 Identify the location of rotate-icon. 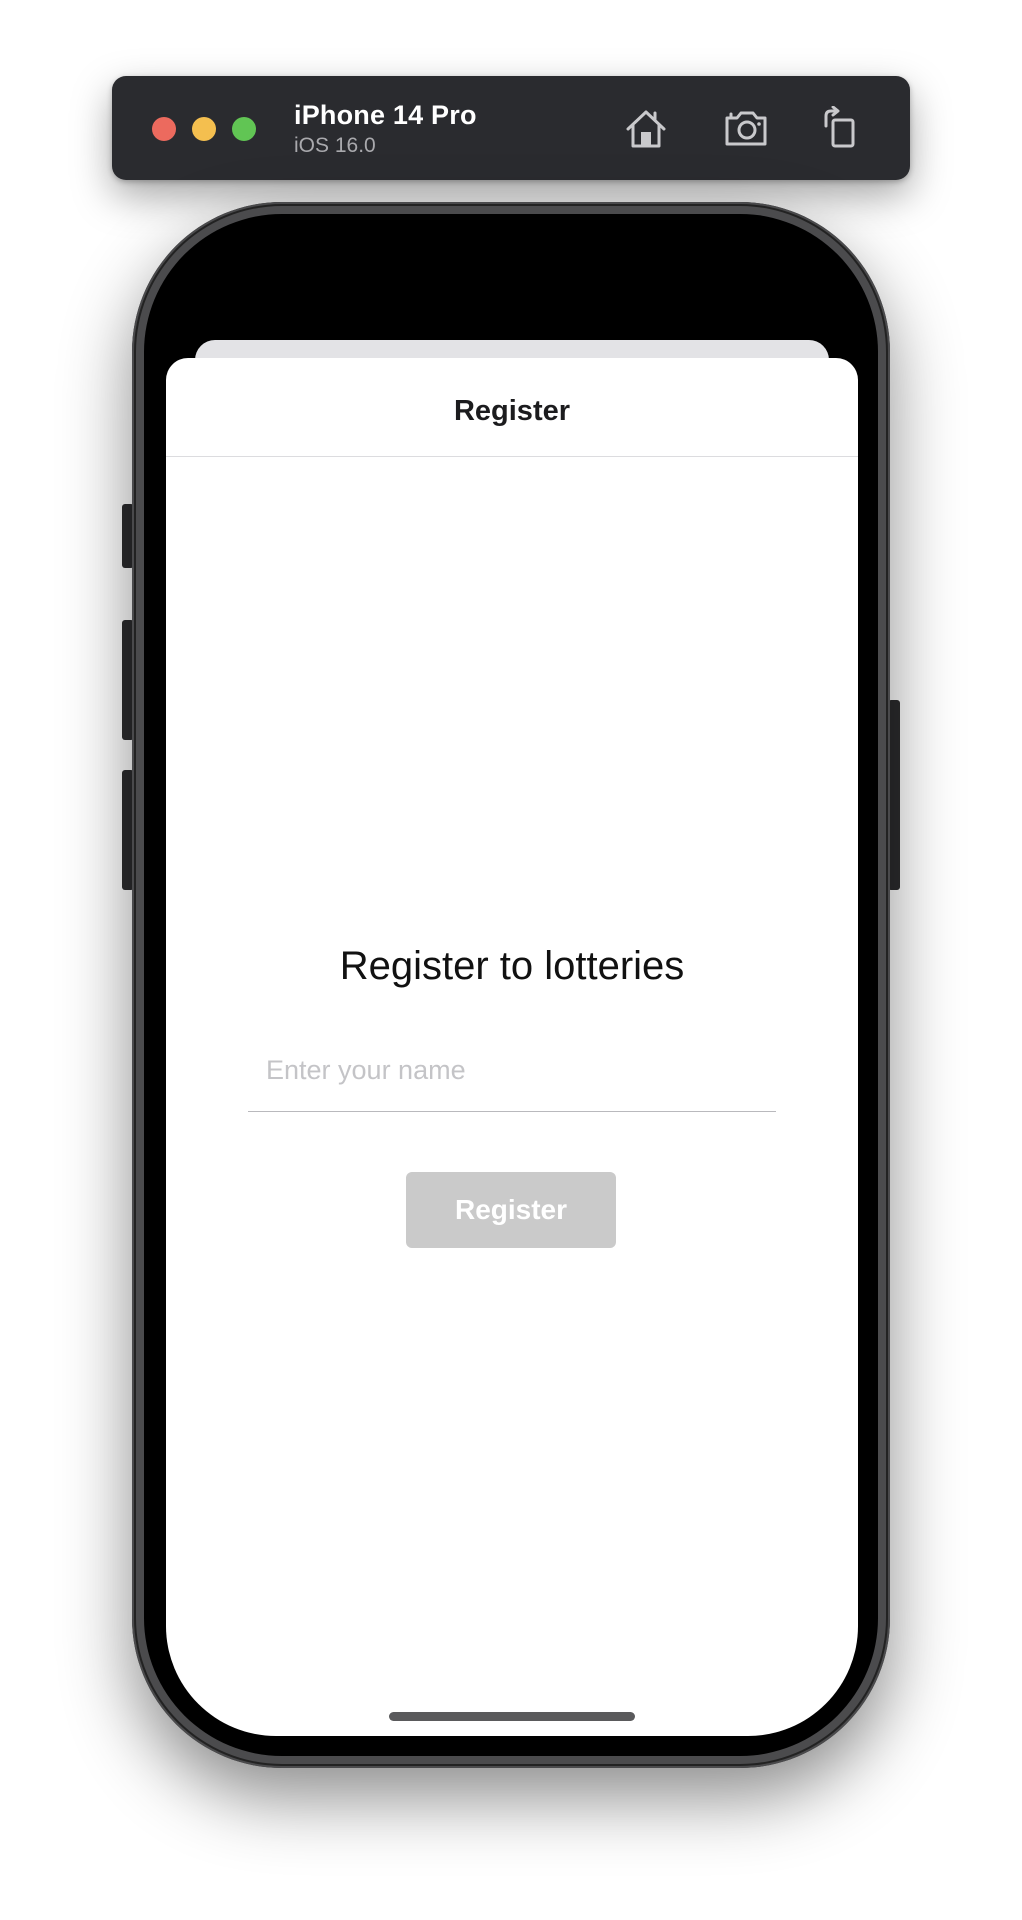
(839, 127).